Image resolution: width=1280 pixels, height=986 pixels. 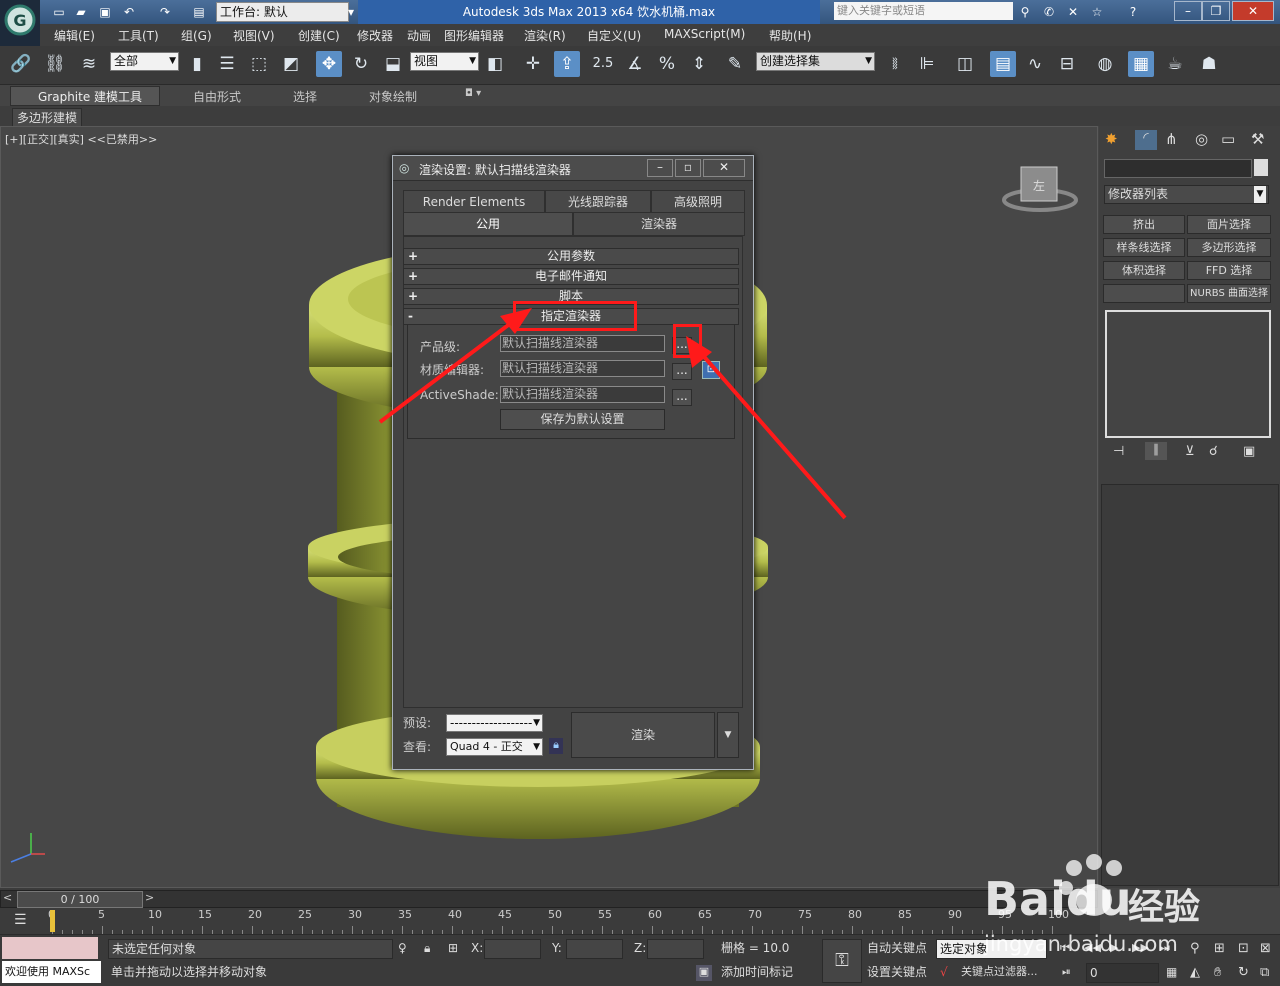 What do you see at coordinates (1219, 948) in the screenshot?
I see `zoom-all-icon: ⊞` at bounding box center [1219, 948].